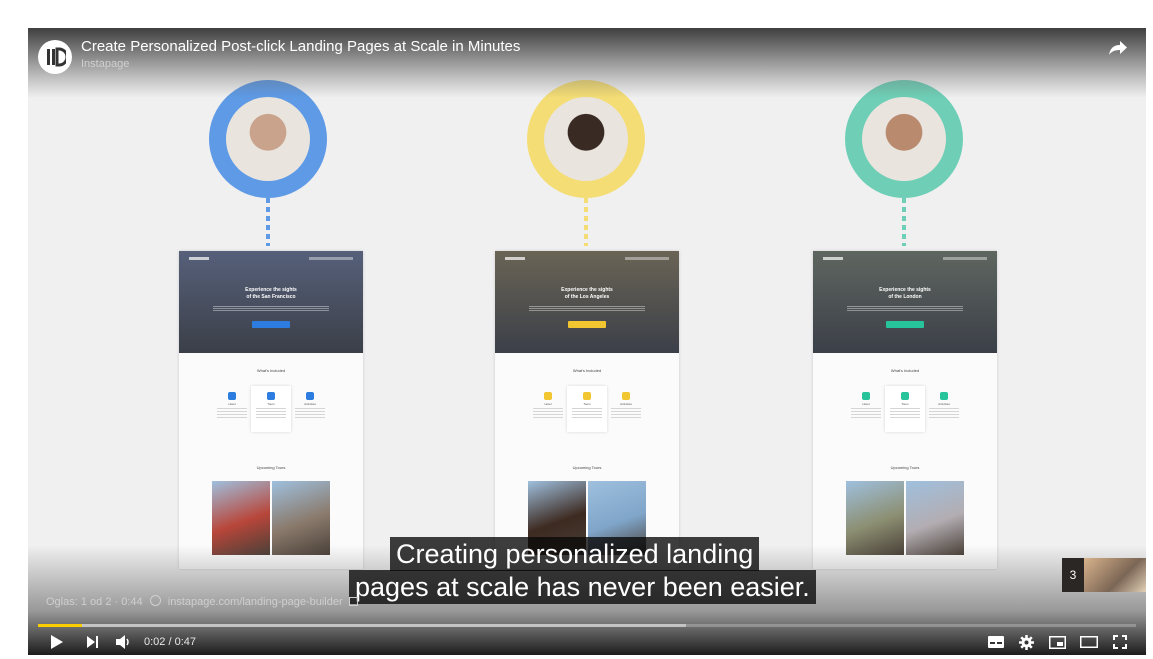 The image size is (1153, 659). Describe the element at coordinates (587, 297) in the screenshot. I see `lp-headline-line-2: of the Los Angeles` at that location.